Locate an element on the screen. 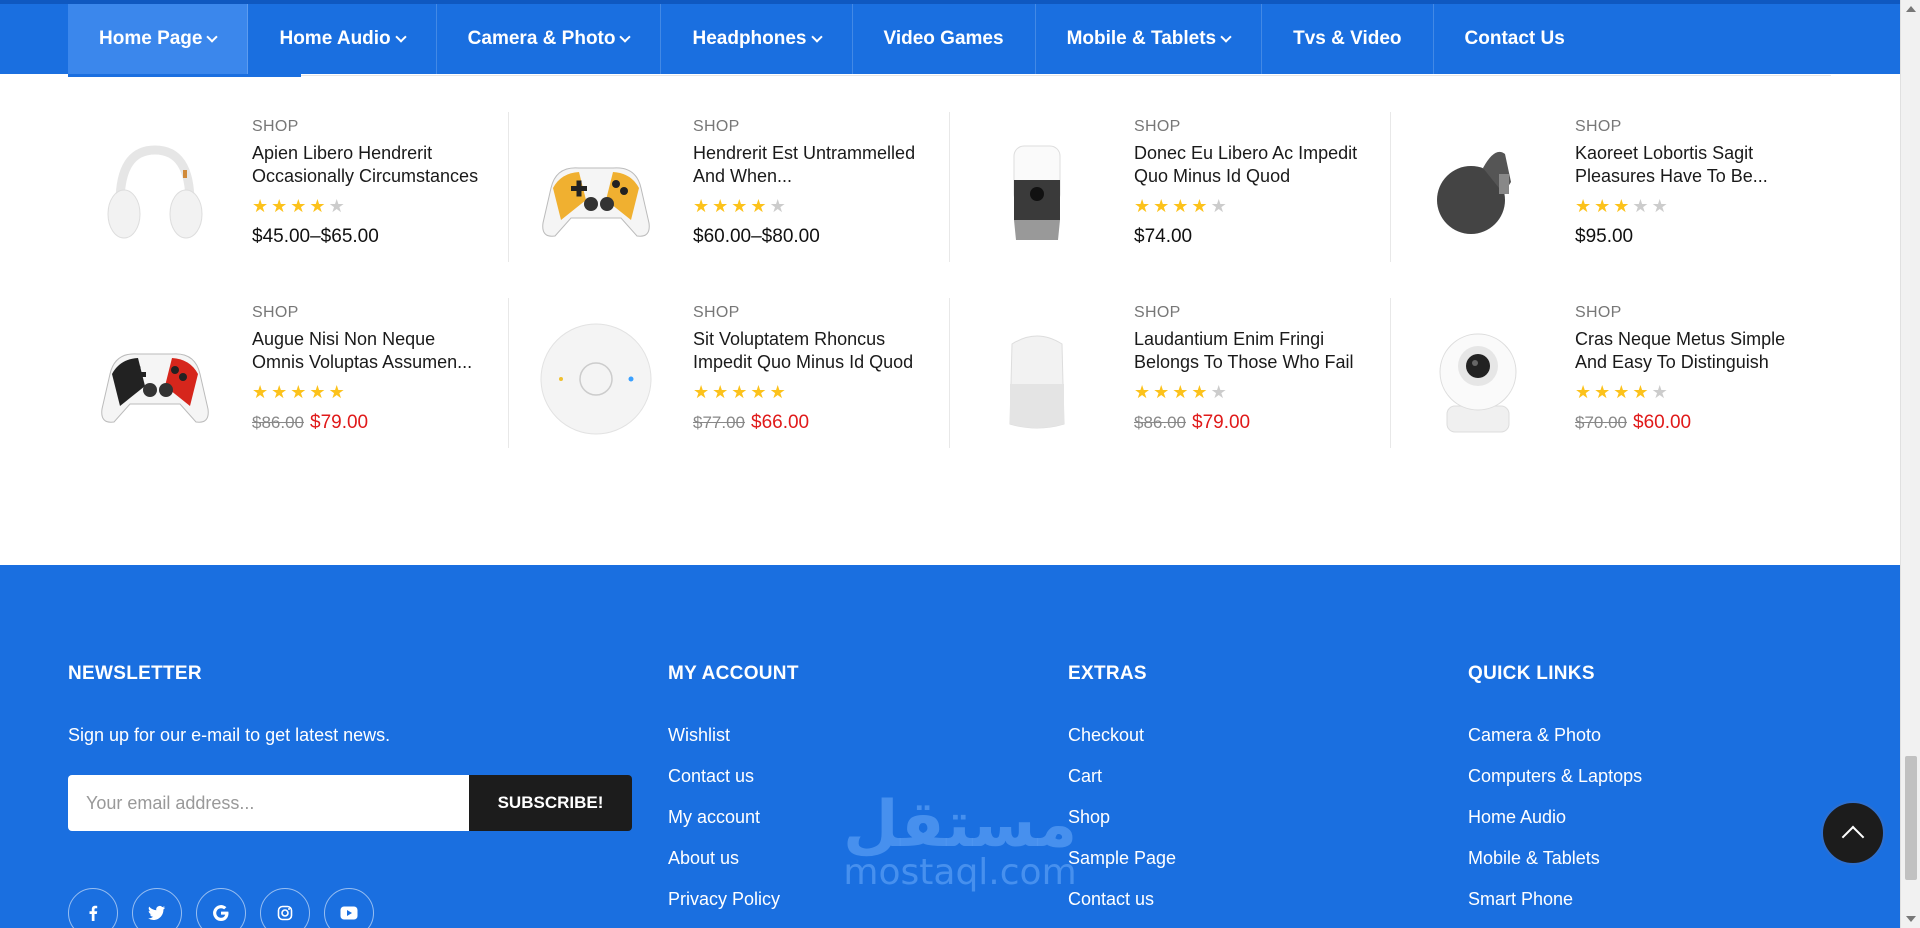  smart-speaker-image is located at coordinates (1037, 193).